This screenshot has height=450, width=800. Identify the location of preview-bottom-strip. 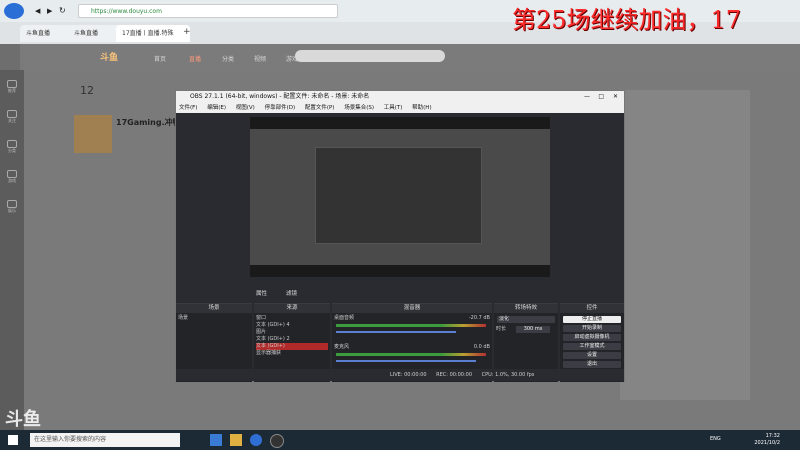
(400, 271).